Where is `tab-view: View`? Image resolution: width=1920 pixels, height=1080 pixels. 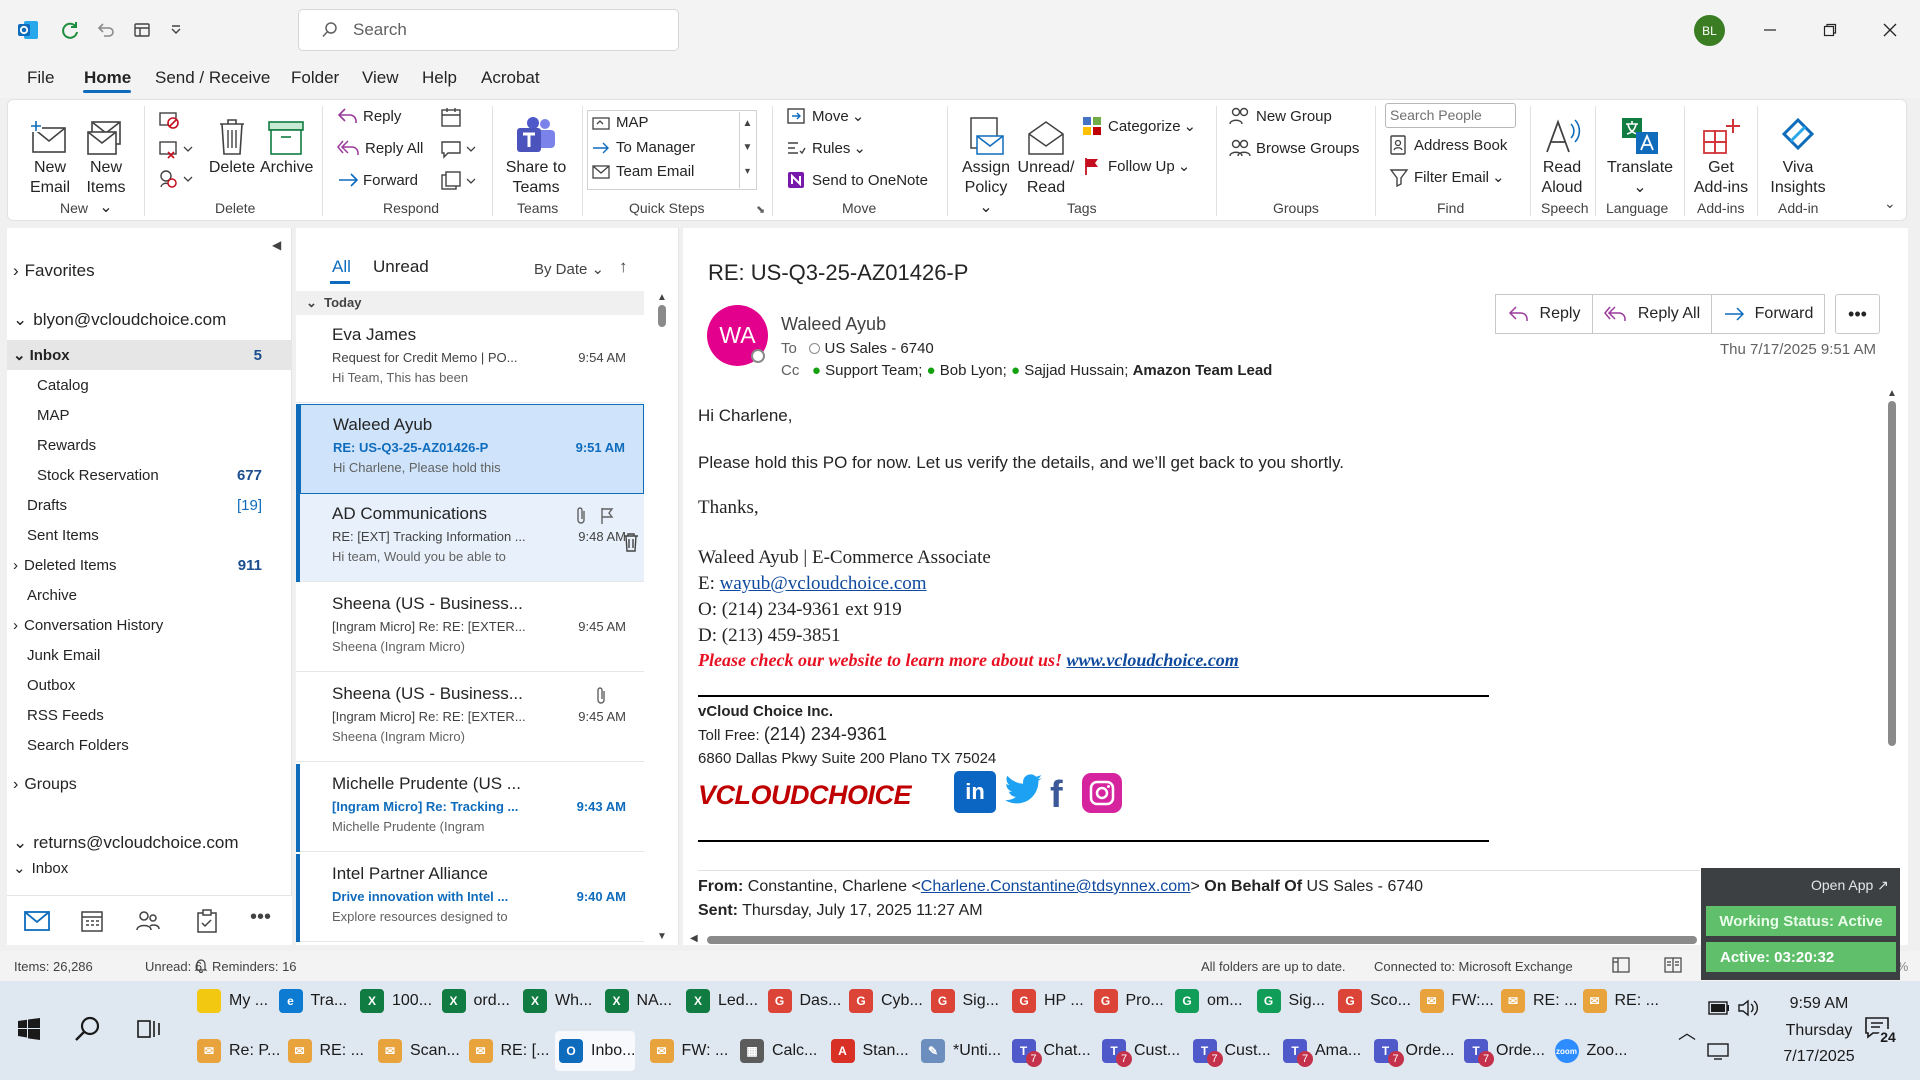
tab-view: View is located at coordinates (380, 78).